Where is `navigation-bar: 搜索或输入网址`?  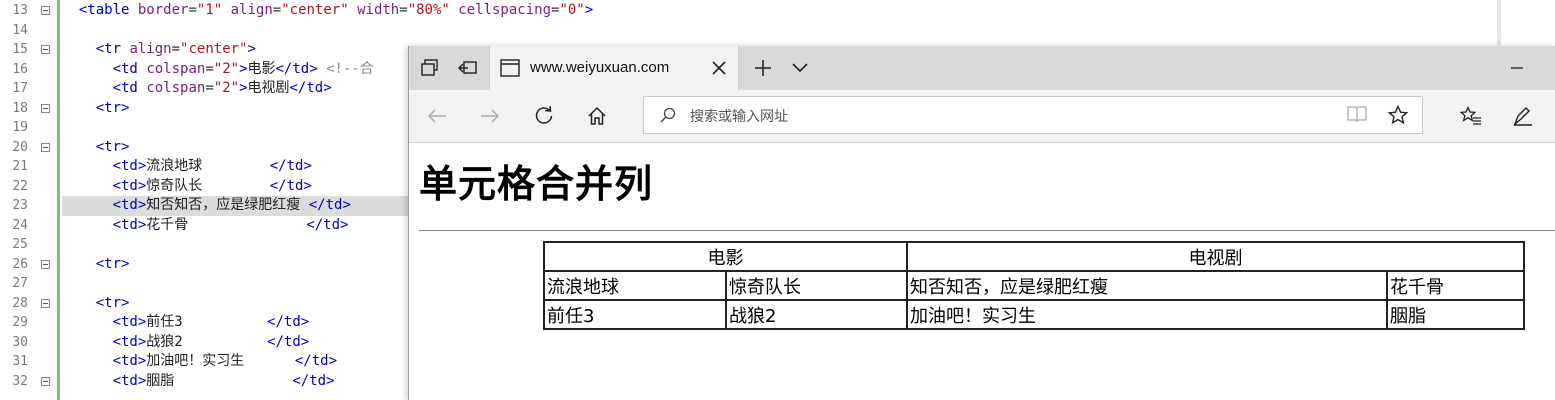
navigation-bar: 搜索或输入网址 is located at coordinates (982, 116).